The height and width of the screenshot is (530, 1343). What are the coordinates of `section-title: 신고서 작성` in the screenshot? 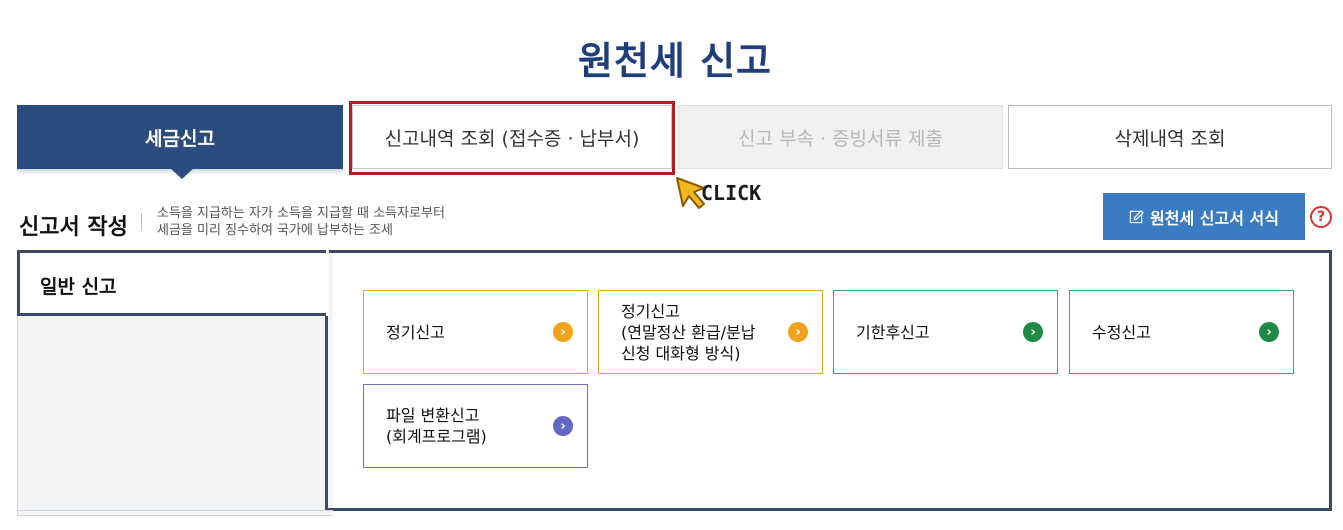 It's located at (73, 227).